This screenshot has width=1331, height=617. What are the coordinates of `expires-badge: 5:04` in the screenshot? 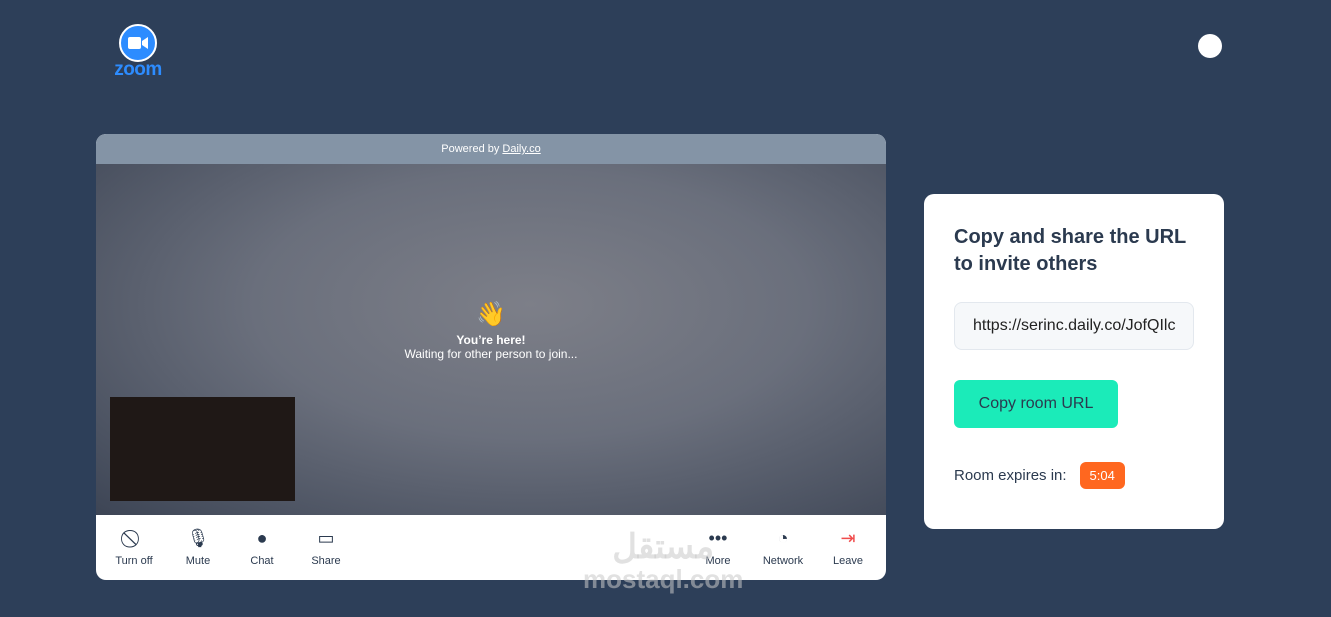 It's located at (1102, 475).